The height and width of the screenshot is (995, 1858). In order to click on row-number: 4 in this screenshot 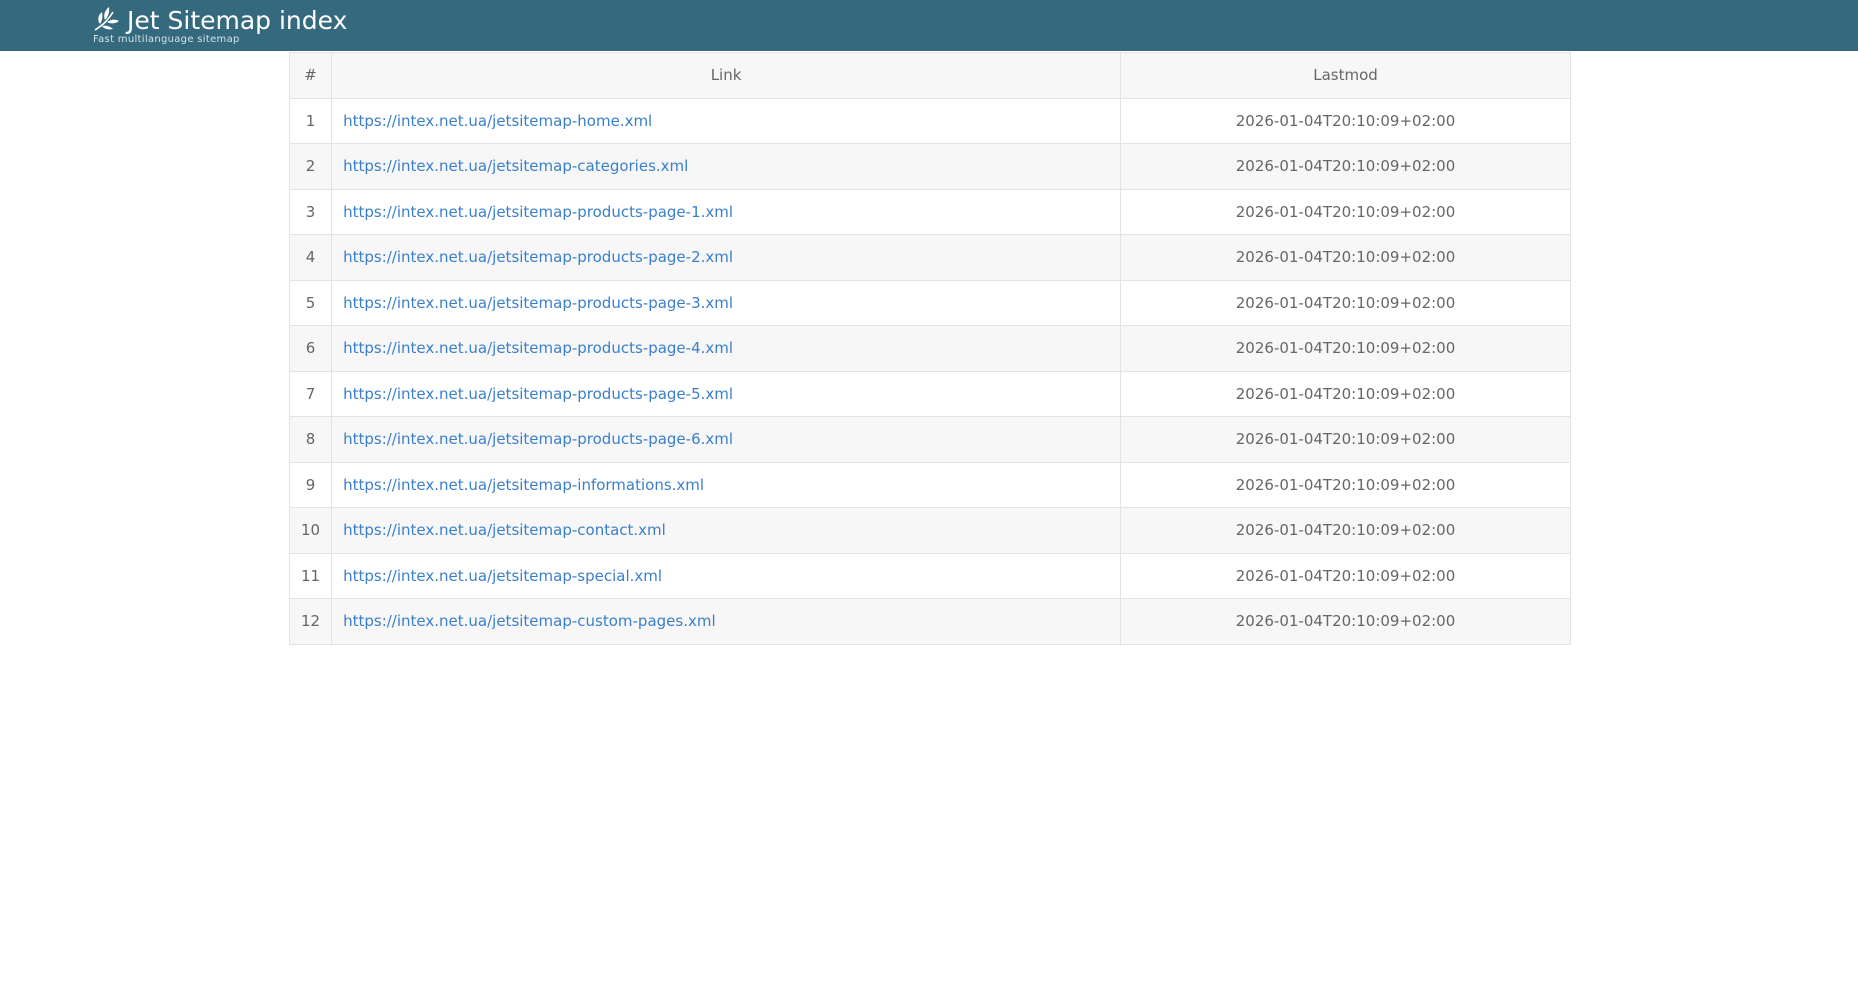, I will do `click(310, 257)`.